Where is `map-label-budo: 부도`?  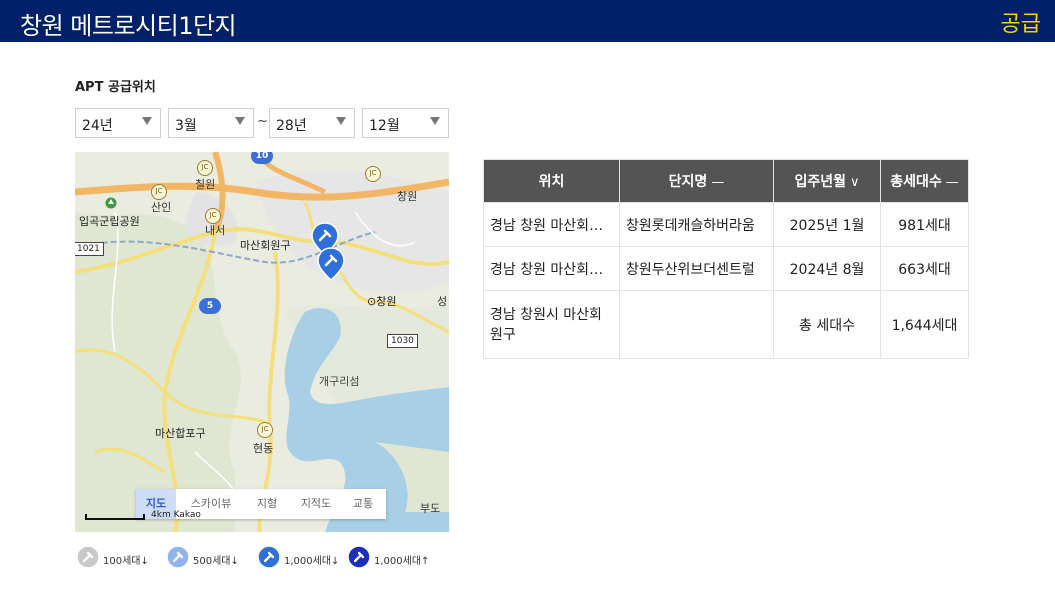
map-label-budo: 부도 is located at coordinates (430, 508).